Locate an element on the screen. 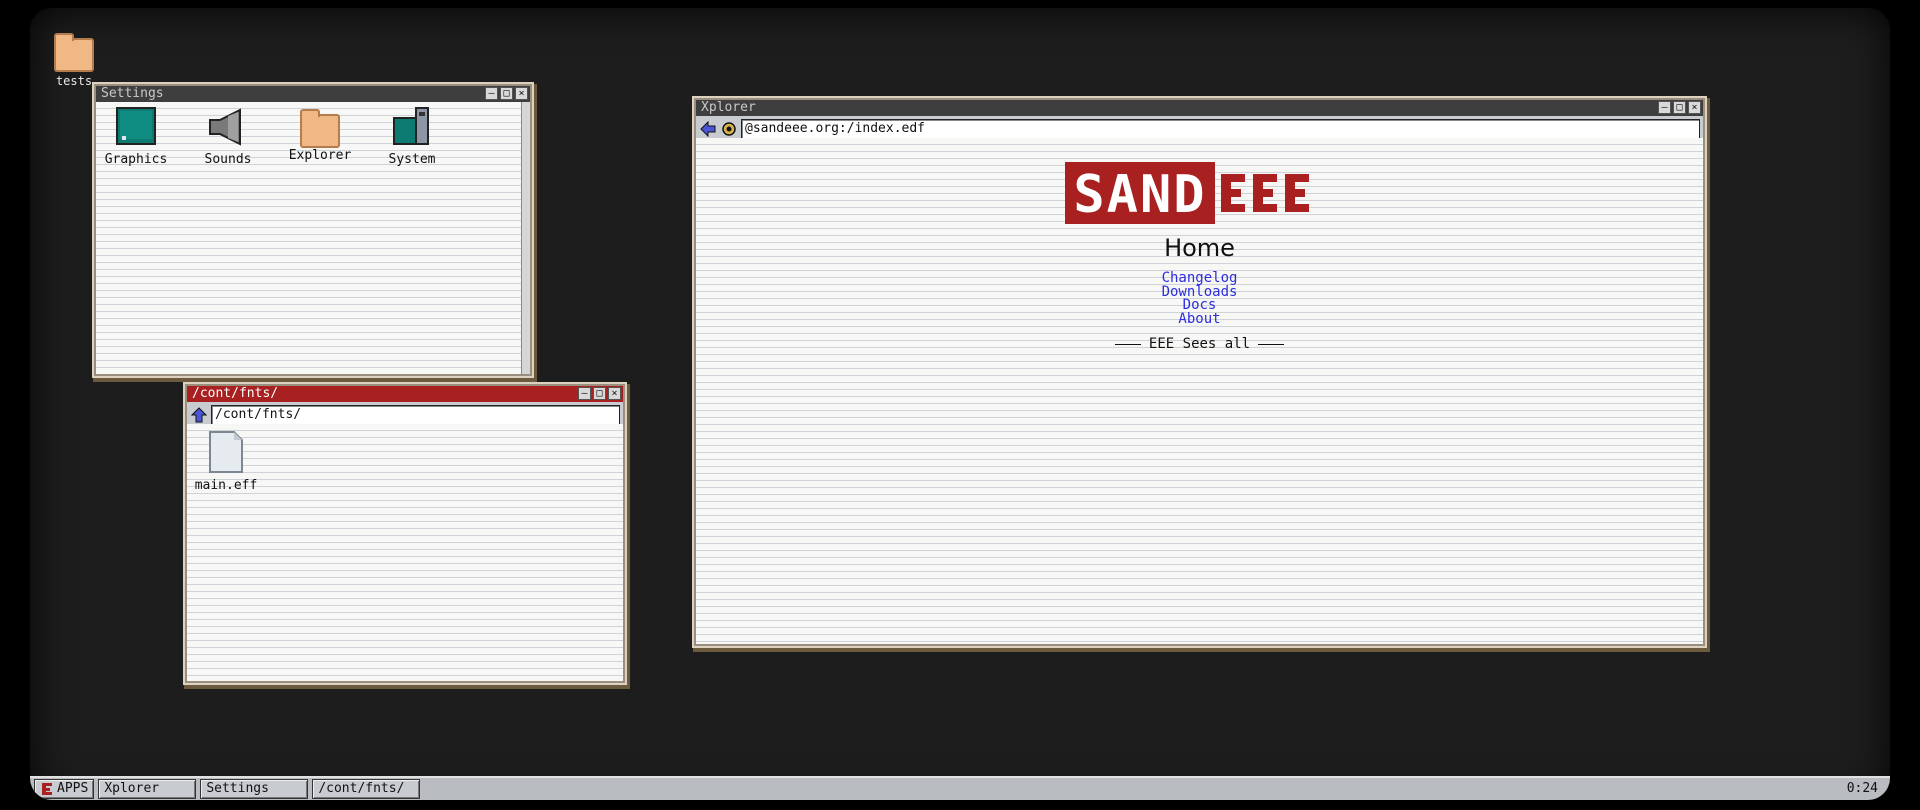  url-input: @sandeee.org:/index.edf is located at coordinates (1220, 129).